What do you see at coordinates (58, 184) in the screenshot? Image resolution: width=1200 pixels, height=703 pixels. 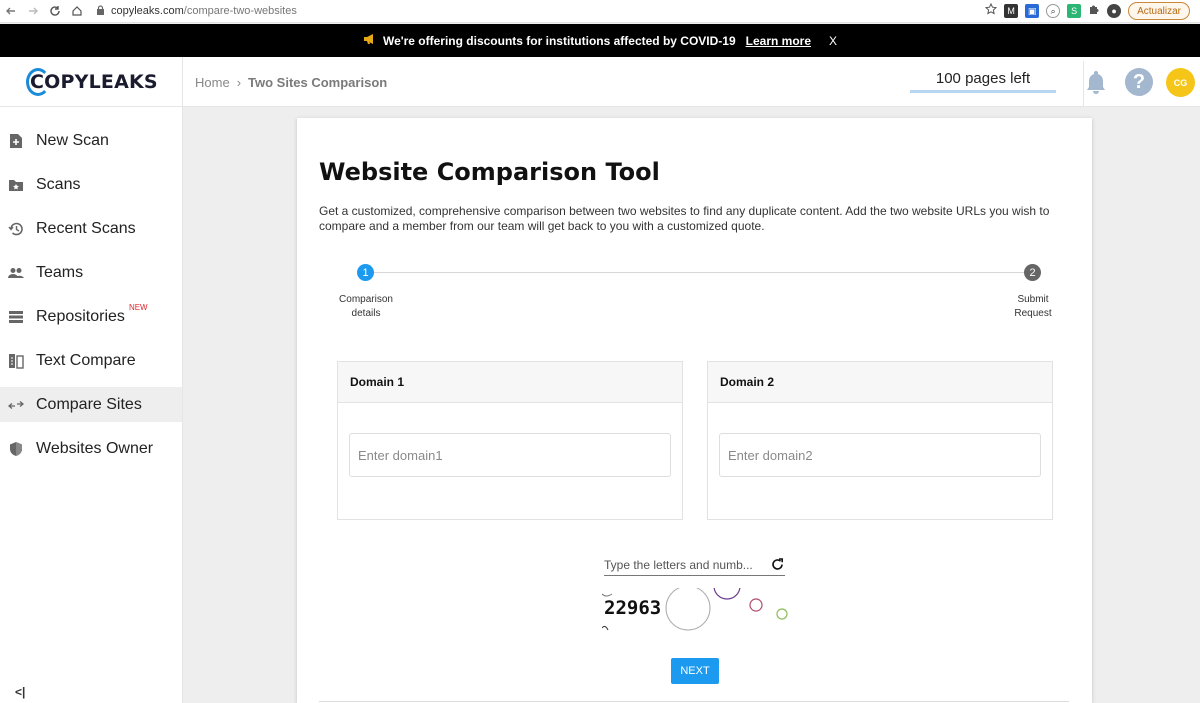 I see `sidebar-item-label: Scans` at bounding box center [58, 184].